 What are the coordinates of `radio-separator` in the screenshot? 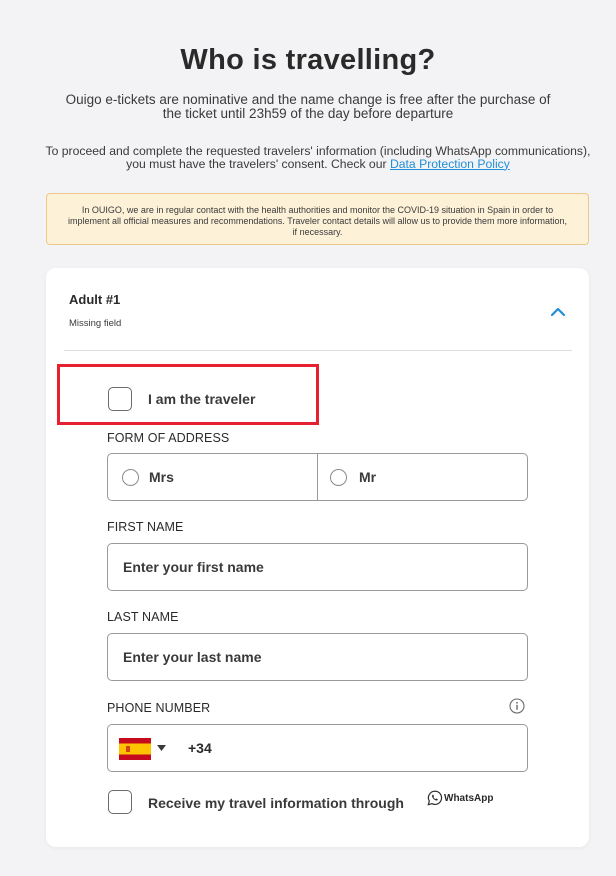 It's located at (317, 477).